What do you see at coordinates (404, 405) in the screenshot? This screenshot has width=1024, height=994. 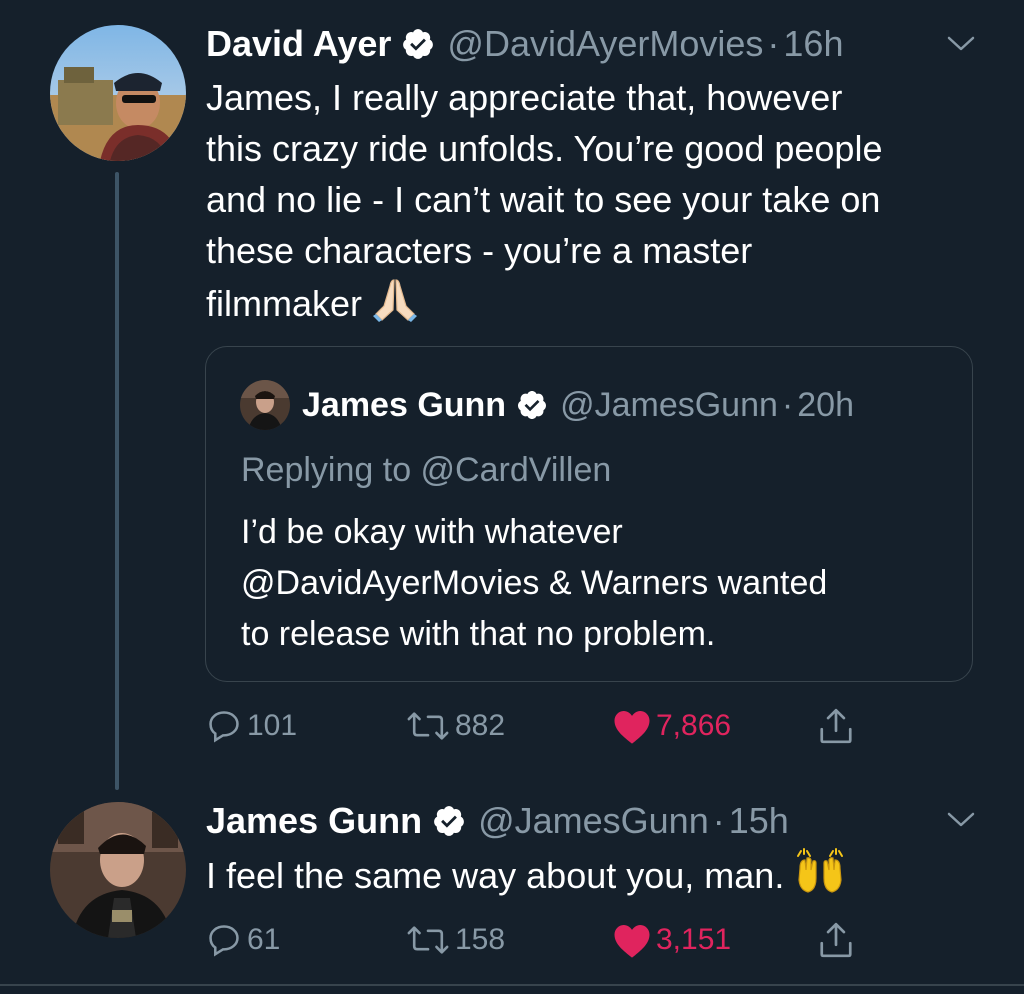 I see `quoted-author-name: James Gunn` at bounding box center [404, 405].